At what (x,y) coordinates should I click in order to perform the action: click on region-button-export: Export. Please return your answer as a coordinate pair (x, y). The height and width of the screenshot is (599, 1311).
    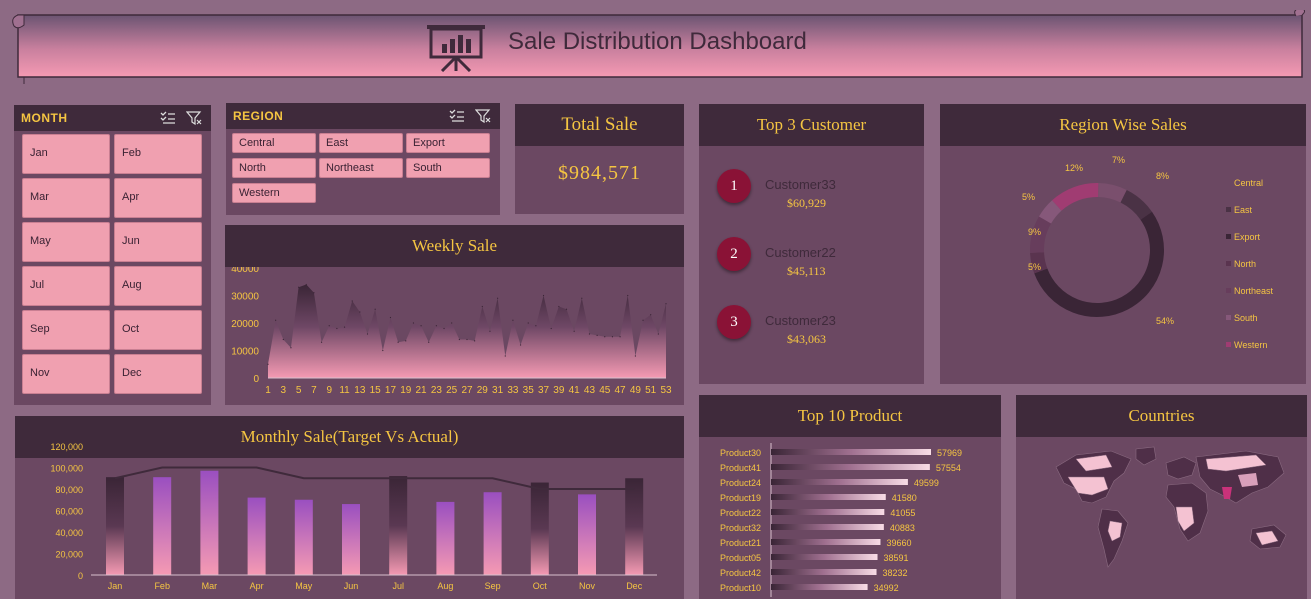
    Looking at the image, I should click on (448, 143).